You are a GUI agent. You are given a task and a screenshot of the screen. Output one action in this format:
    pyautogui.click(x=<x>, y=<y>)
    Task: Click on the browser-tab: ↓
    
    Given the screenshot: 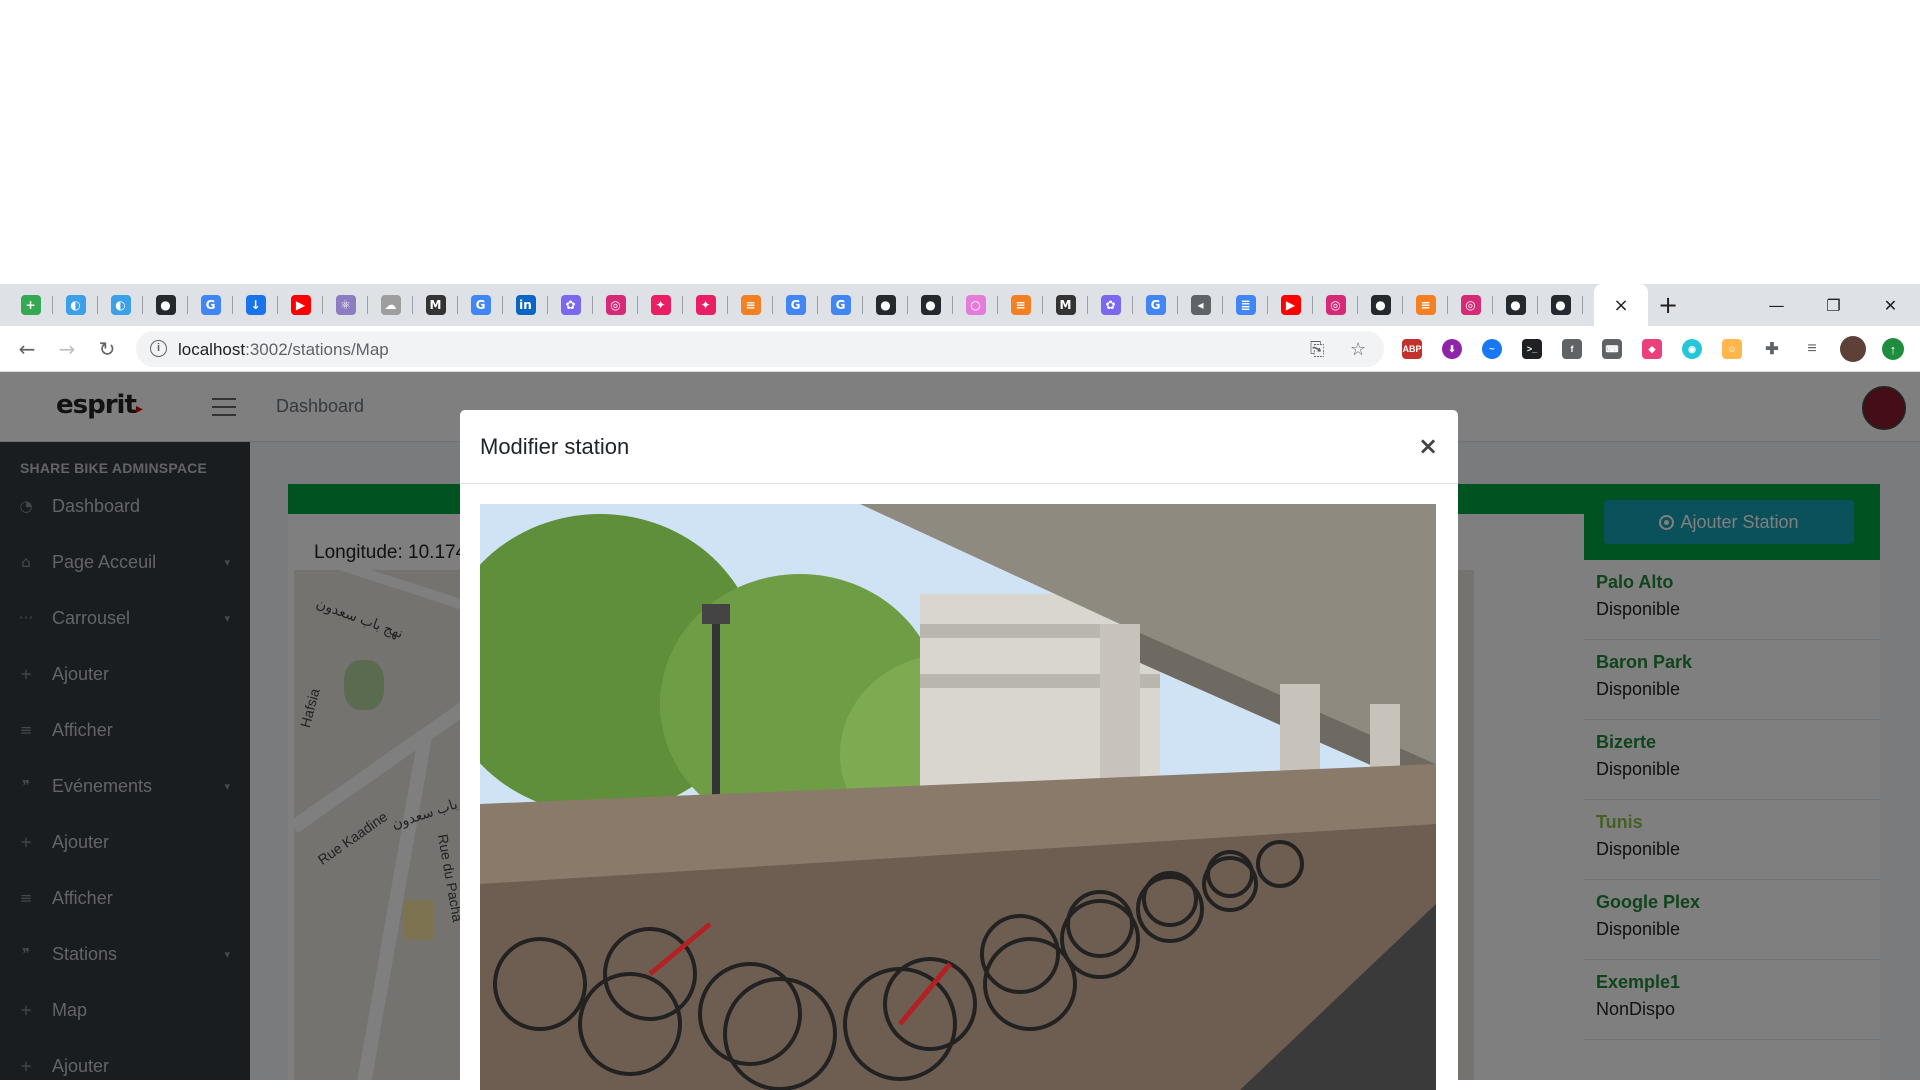 What is the action you would take?
    pyautogui.click(x=255, y=305)
    